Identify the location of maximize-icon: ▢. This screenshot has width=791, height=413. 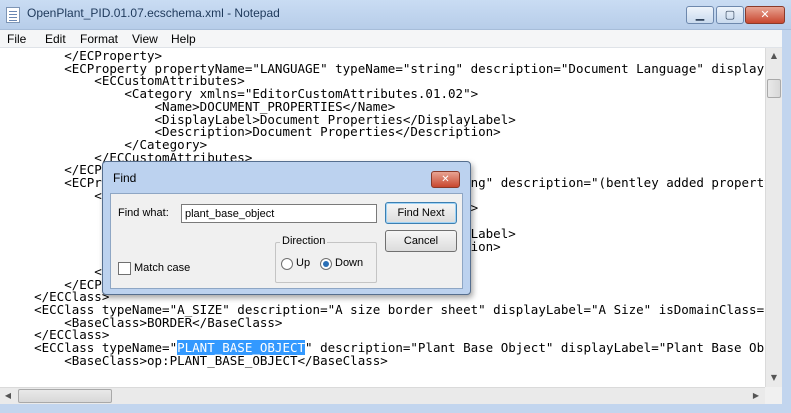
(730, 14).